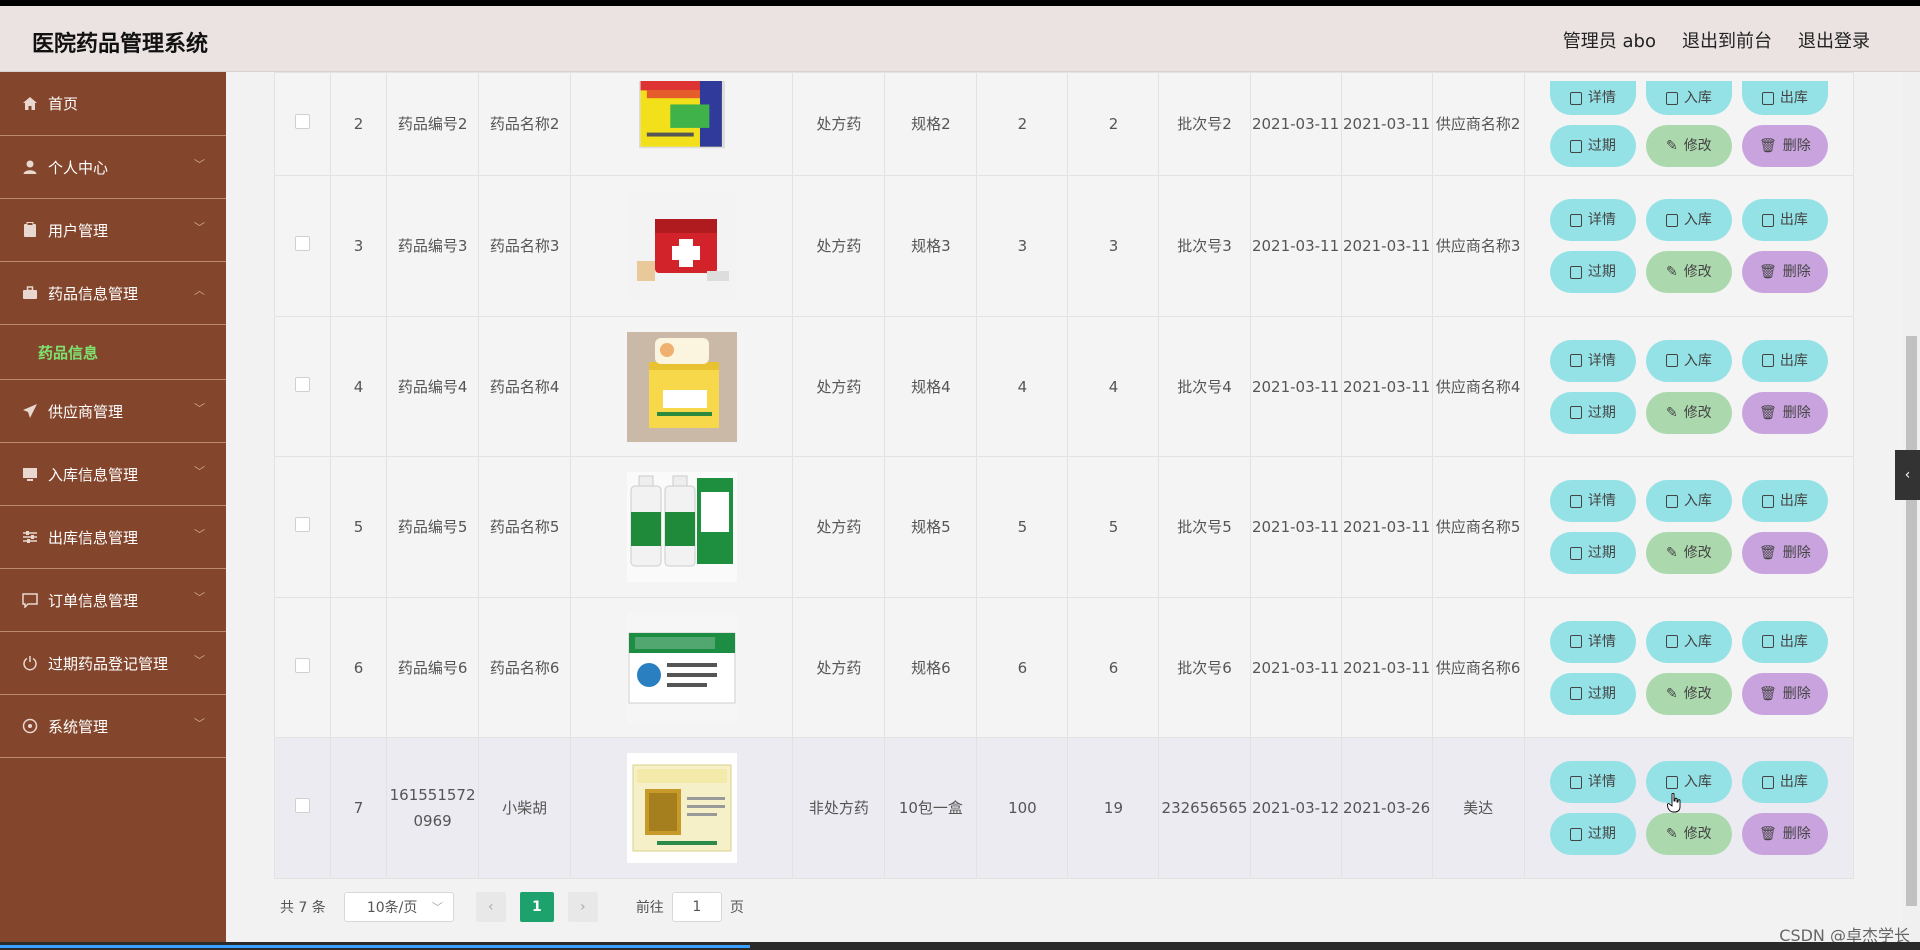 The height and width of the screenshot is (950, 1920). Describe the element at coordinates (931, 667) in the screenshot. I see `cell-spec: 规格6` at that location.